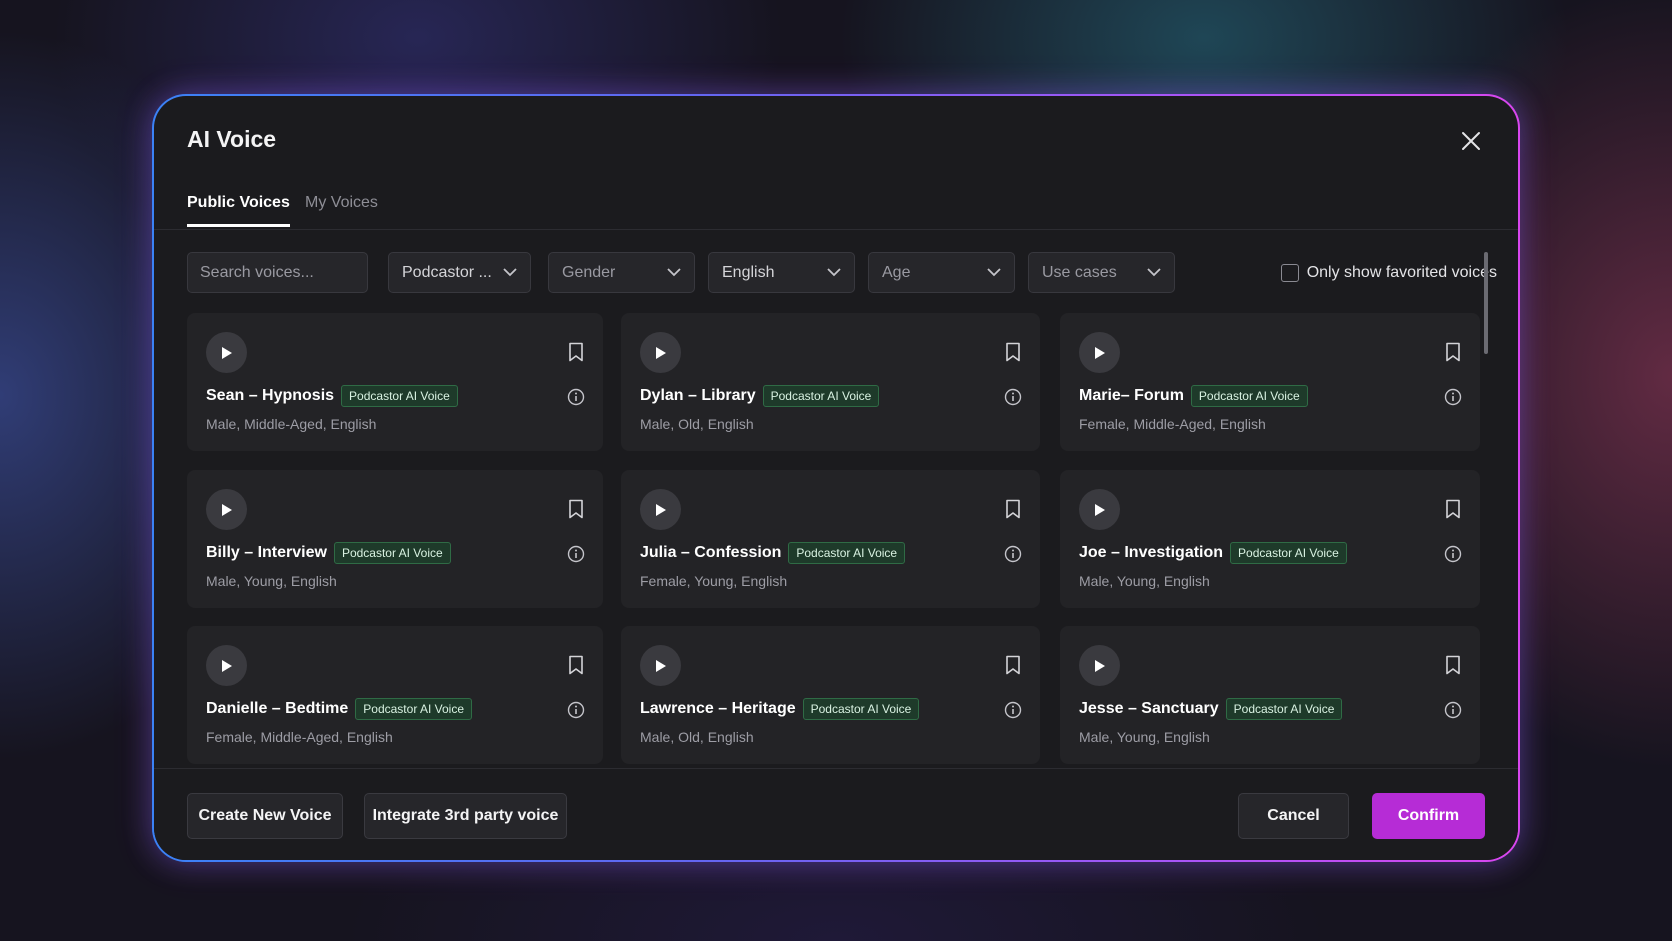  What do you see at coordinates (714, 581) in the screenshot?
I see `voice-description: Female, Young, English` at bounding box center [714, 581].